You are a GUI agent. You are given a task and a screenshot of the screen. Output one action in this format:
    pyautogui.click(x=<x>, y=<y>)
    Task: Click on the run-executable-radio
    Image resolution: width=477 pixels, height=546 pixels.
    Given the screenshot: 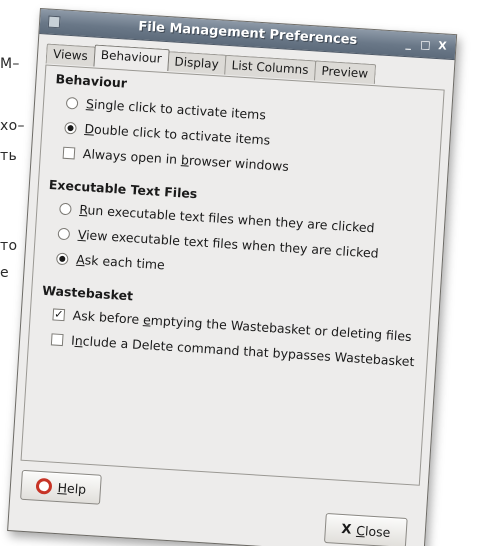 What is the action you would take?
    pyautogui.click(x=65, y=208)
    